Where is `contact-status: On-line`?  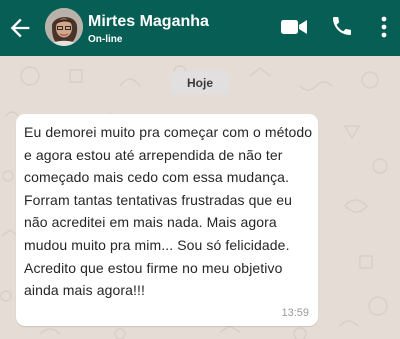 contact-status: On-line is located at coordinates (105, 39).